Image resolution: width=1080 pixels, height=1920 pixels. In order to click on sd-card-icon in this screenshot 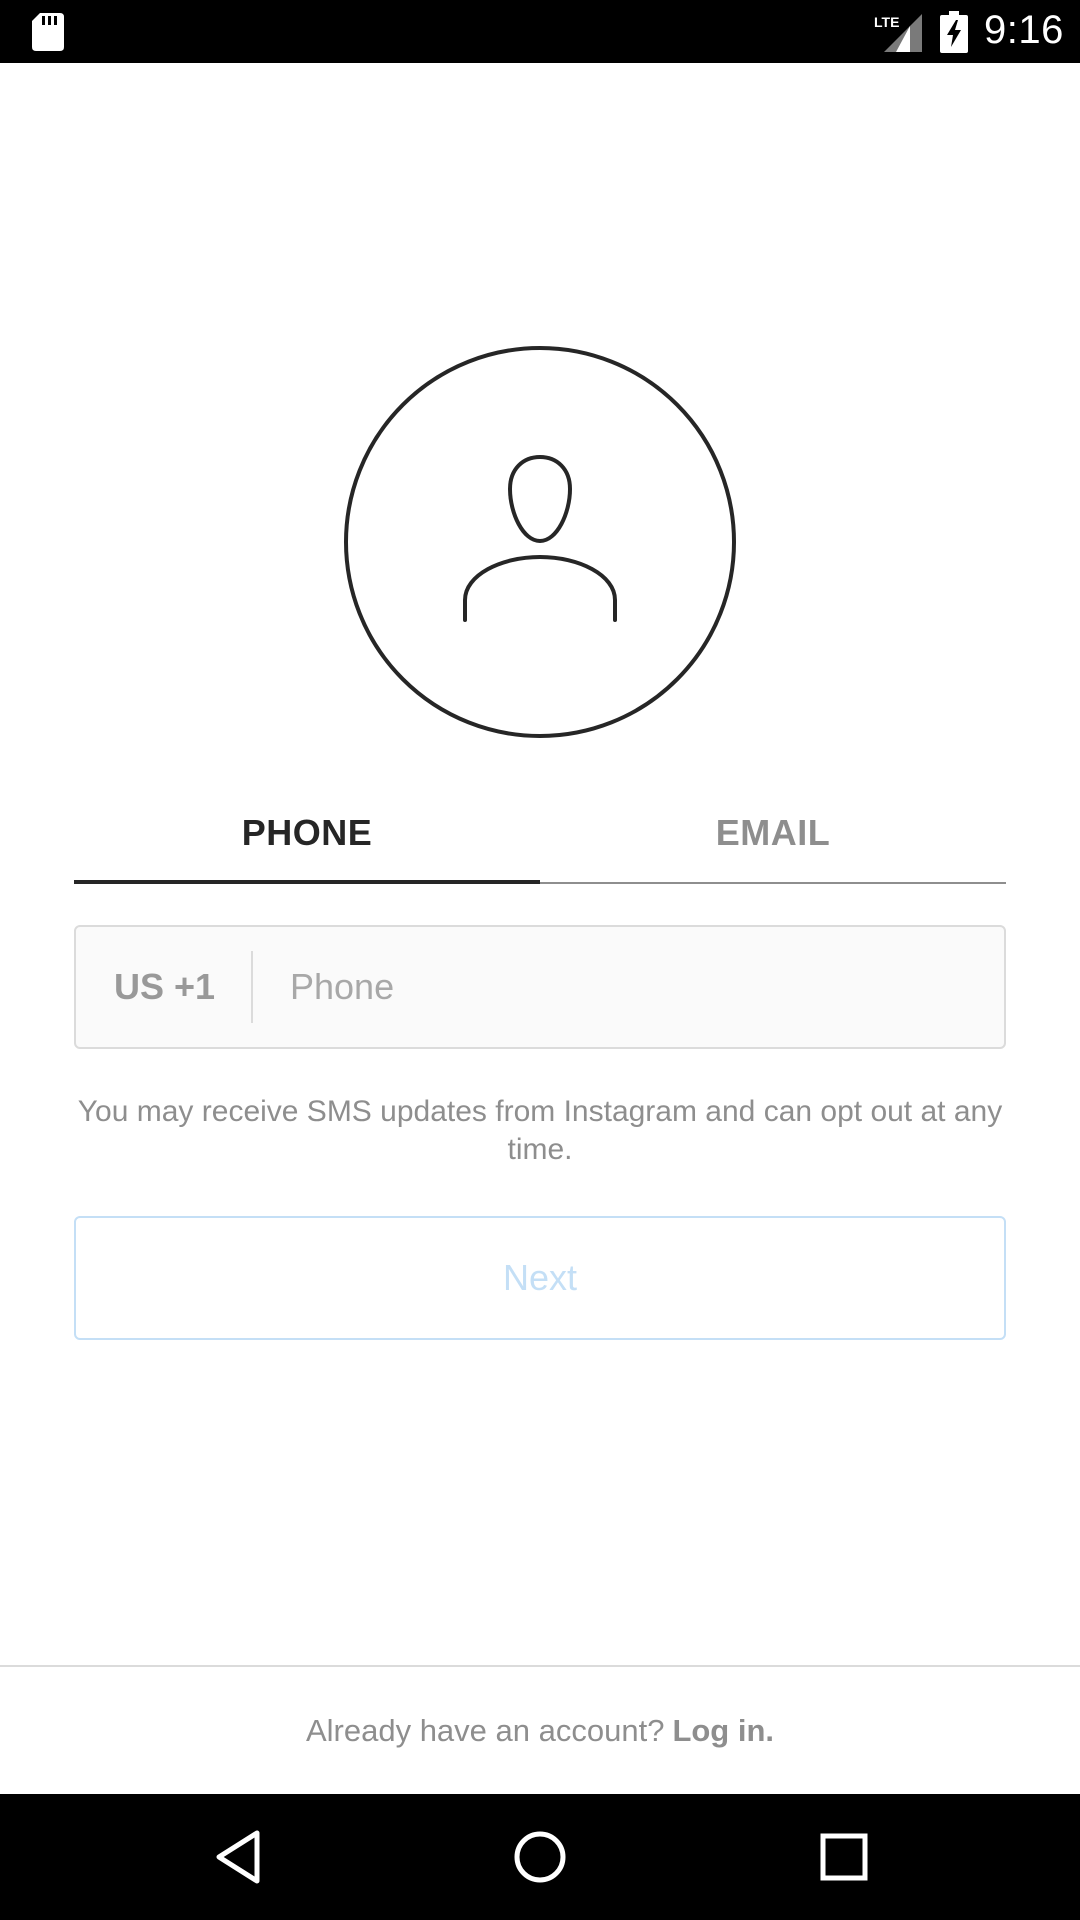, I will do `click(48, 32)`.